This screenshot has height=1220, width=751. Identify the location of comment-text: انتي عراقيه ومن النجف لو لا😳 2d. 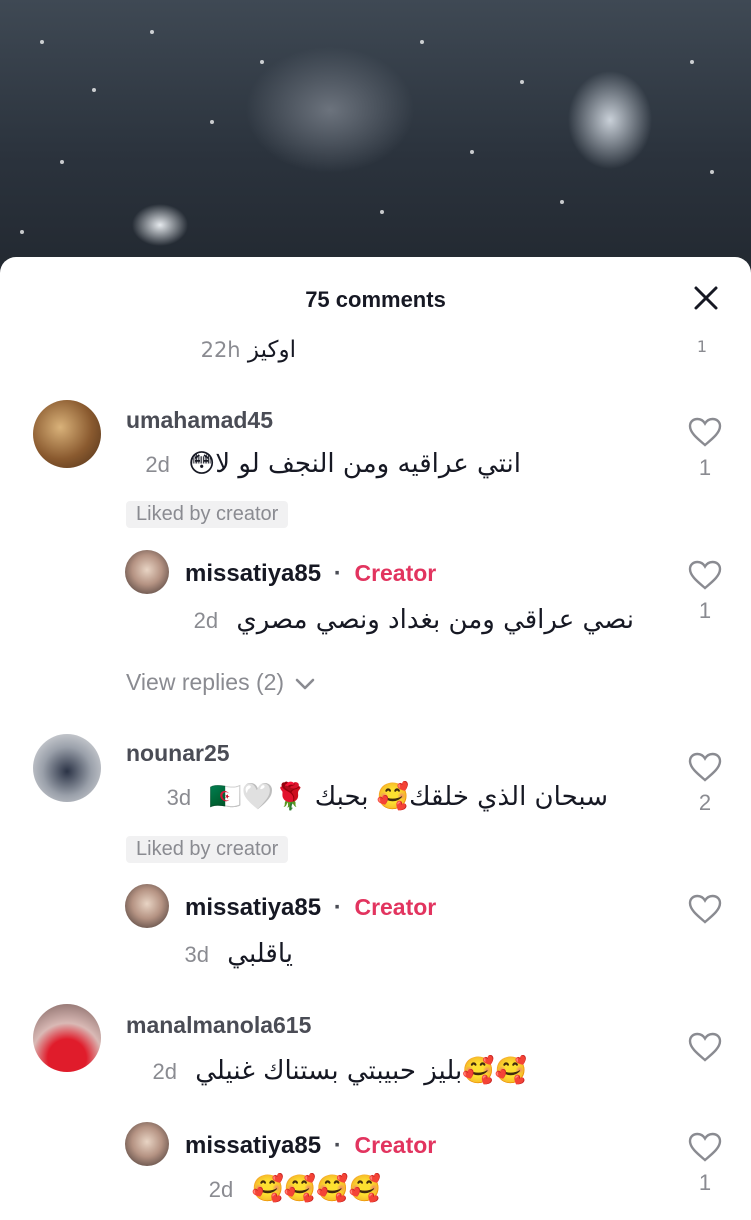
(333, 464).